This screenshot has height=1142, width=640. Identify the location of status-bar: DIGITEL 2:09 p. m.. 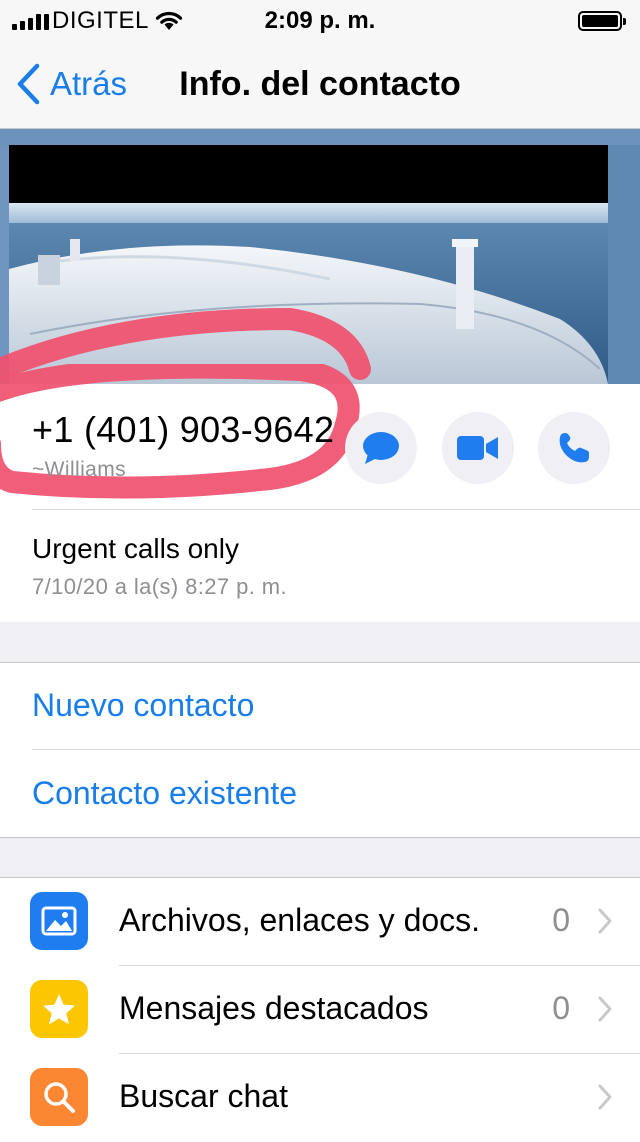
(320, 20).